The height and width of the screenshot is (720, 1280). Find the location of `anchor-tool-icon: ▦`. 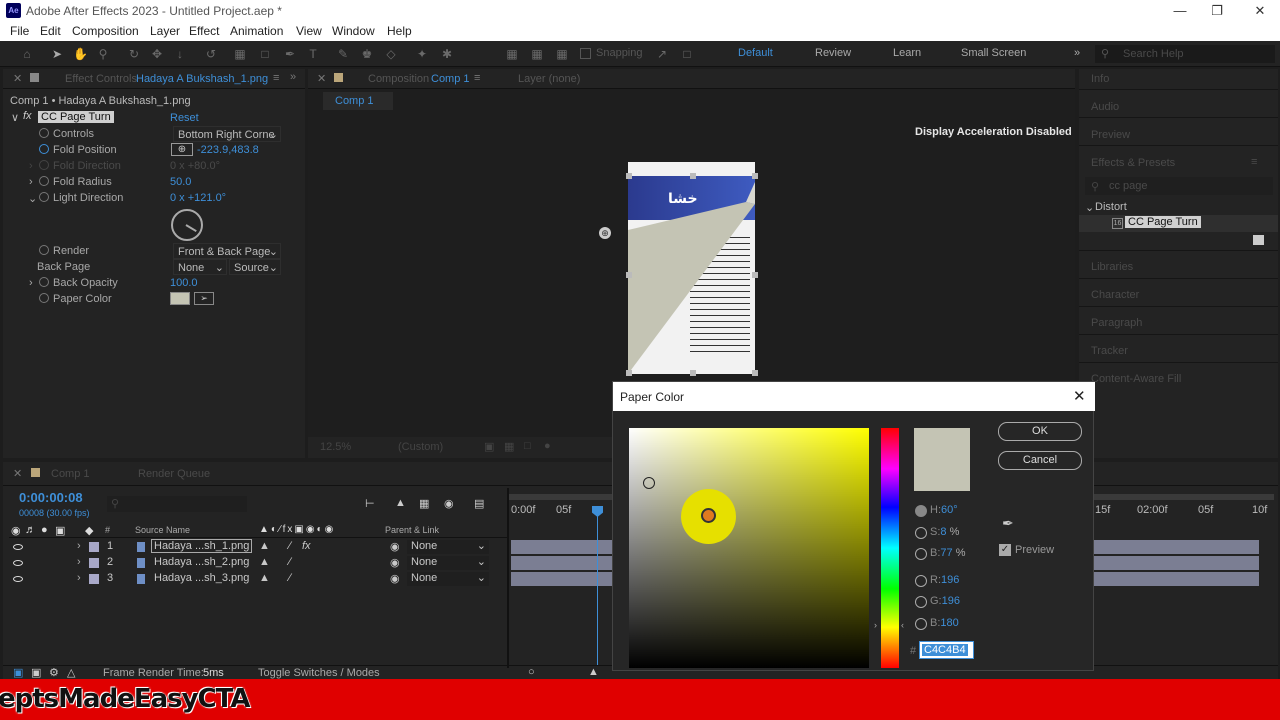

anchor-tool-icon: ▦ is located at coordinates (240, 54).